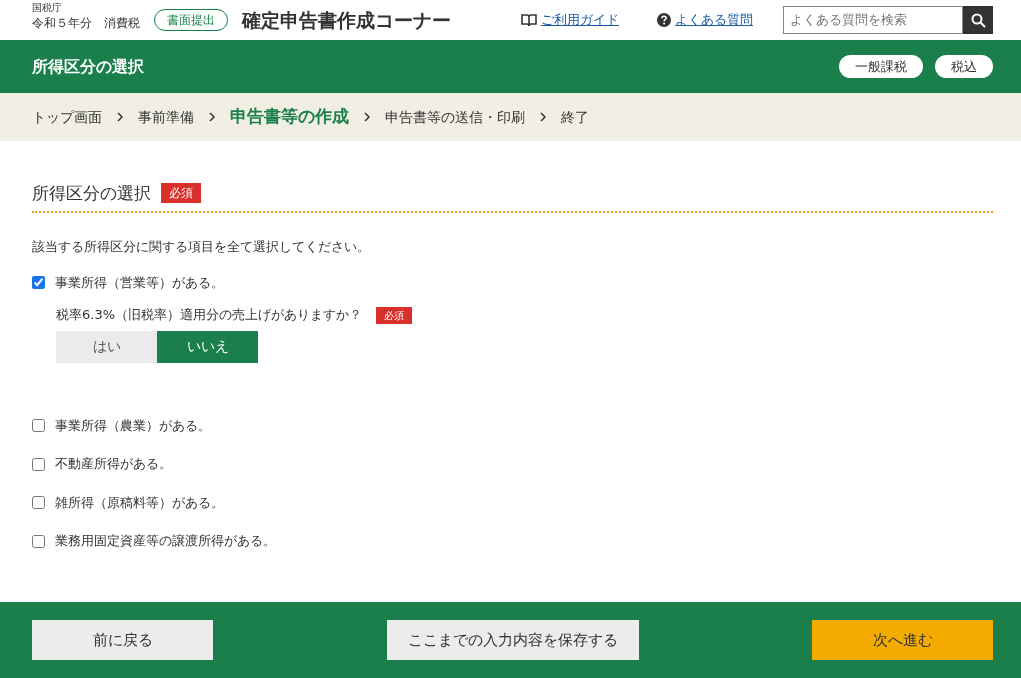 Image resolution: width=1021 pixels, height=678 pixels. I want to click on tax-year-label: 令和５年分 消費税, so click(86, 24).